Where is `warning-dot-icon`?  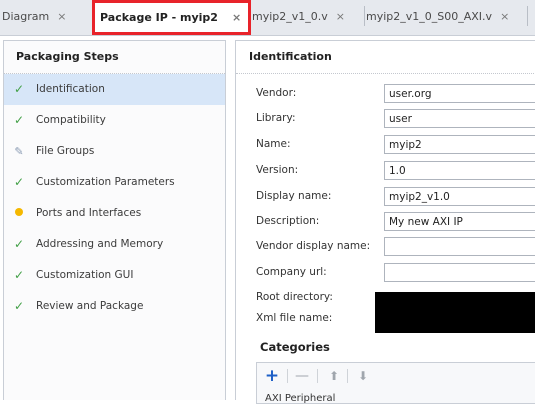
warning-dot-icon is located at coordinates (19, 213).